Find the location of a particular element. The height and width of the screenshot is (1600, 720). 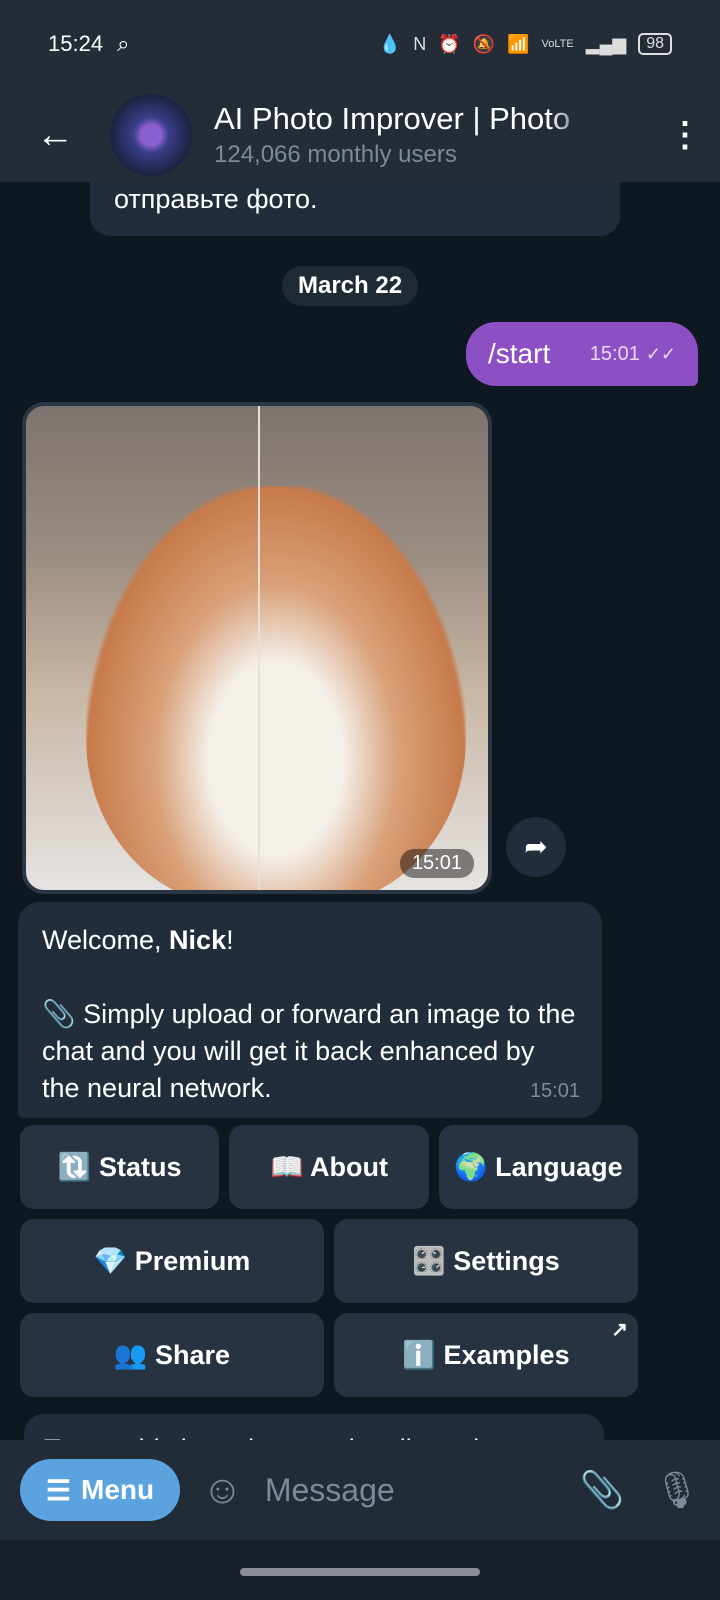

premium-button: 💎 Premium is located at coordinates (172, 1261).